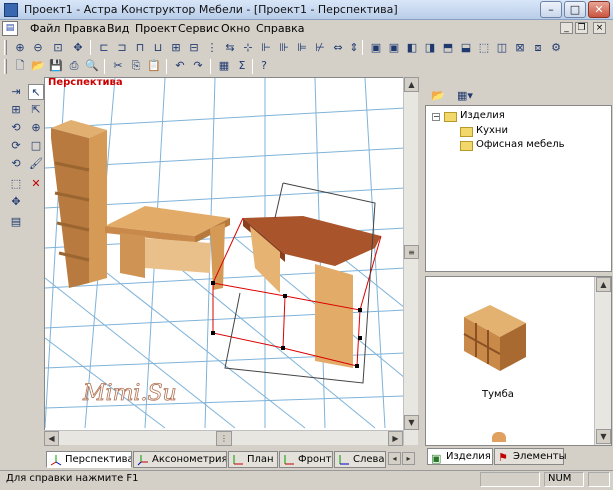 This screenshot has height=490, width=613. I want to click on tab-axonometry: Аксонометрия, so click(180, 459).